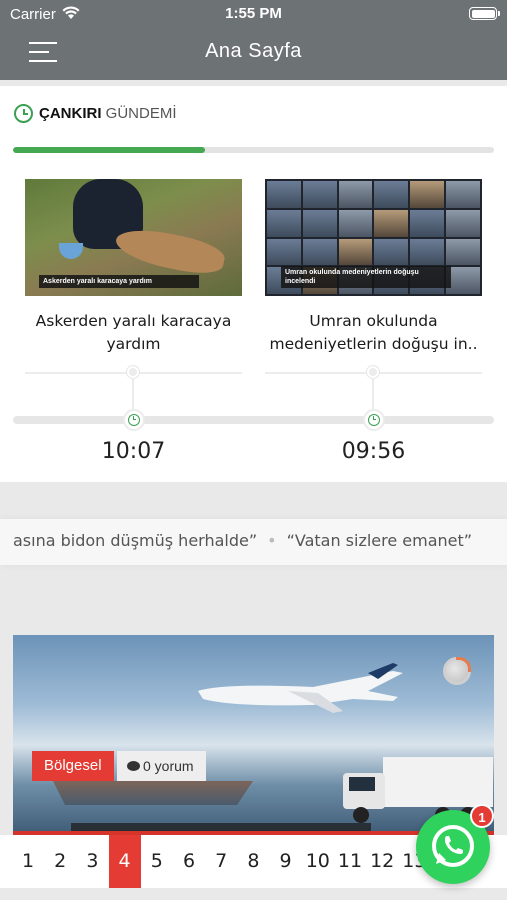  Describe the element at coordinates (168, 766) in the screenshot. I see `comment-count: 0 yorum` at that location.